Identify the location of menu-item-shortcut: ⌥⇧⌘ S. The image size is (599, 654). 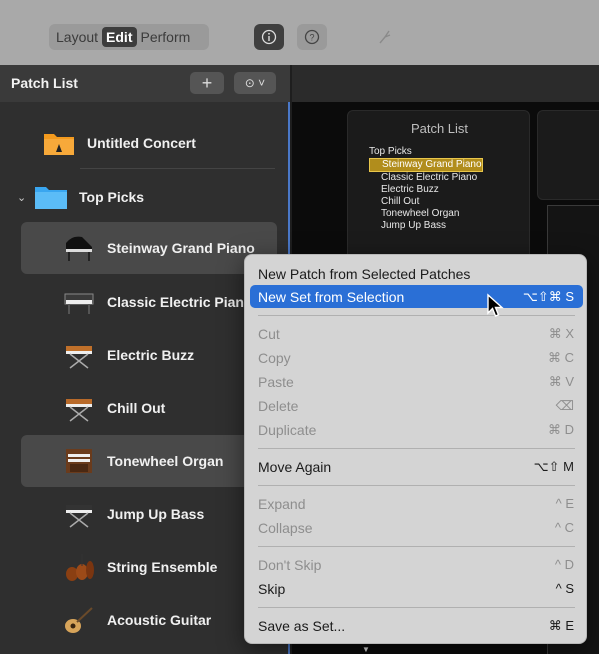
(548, 296).